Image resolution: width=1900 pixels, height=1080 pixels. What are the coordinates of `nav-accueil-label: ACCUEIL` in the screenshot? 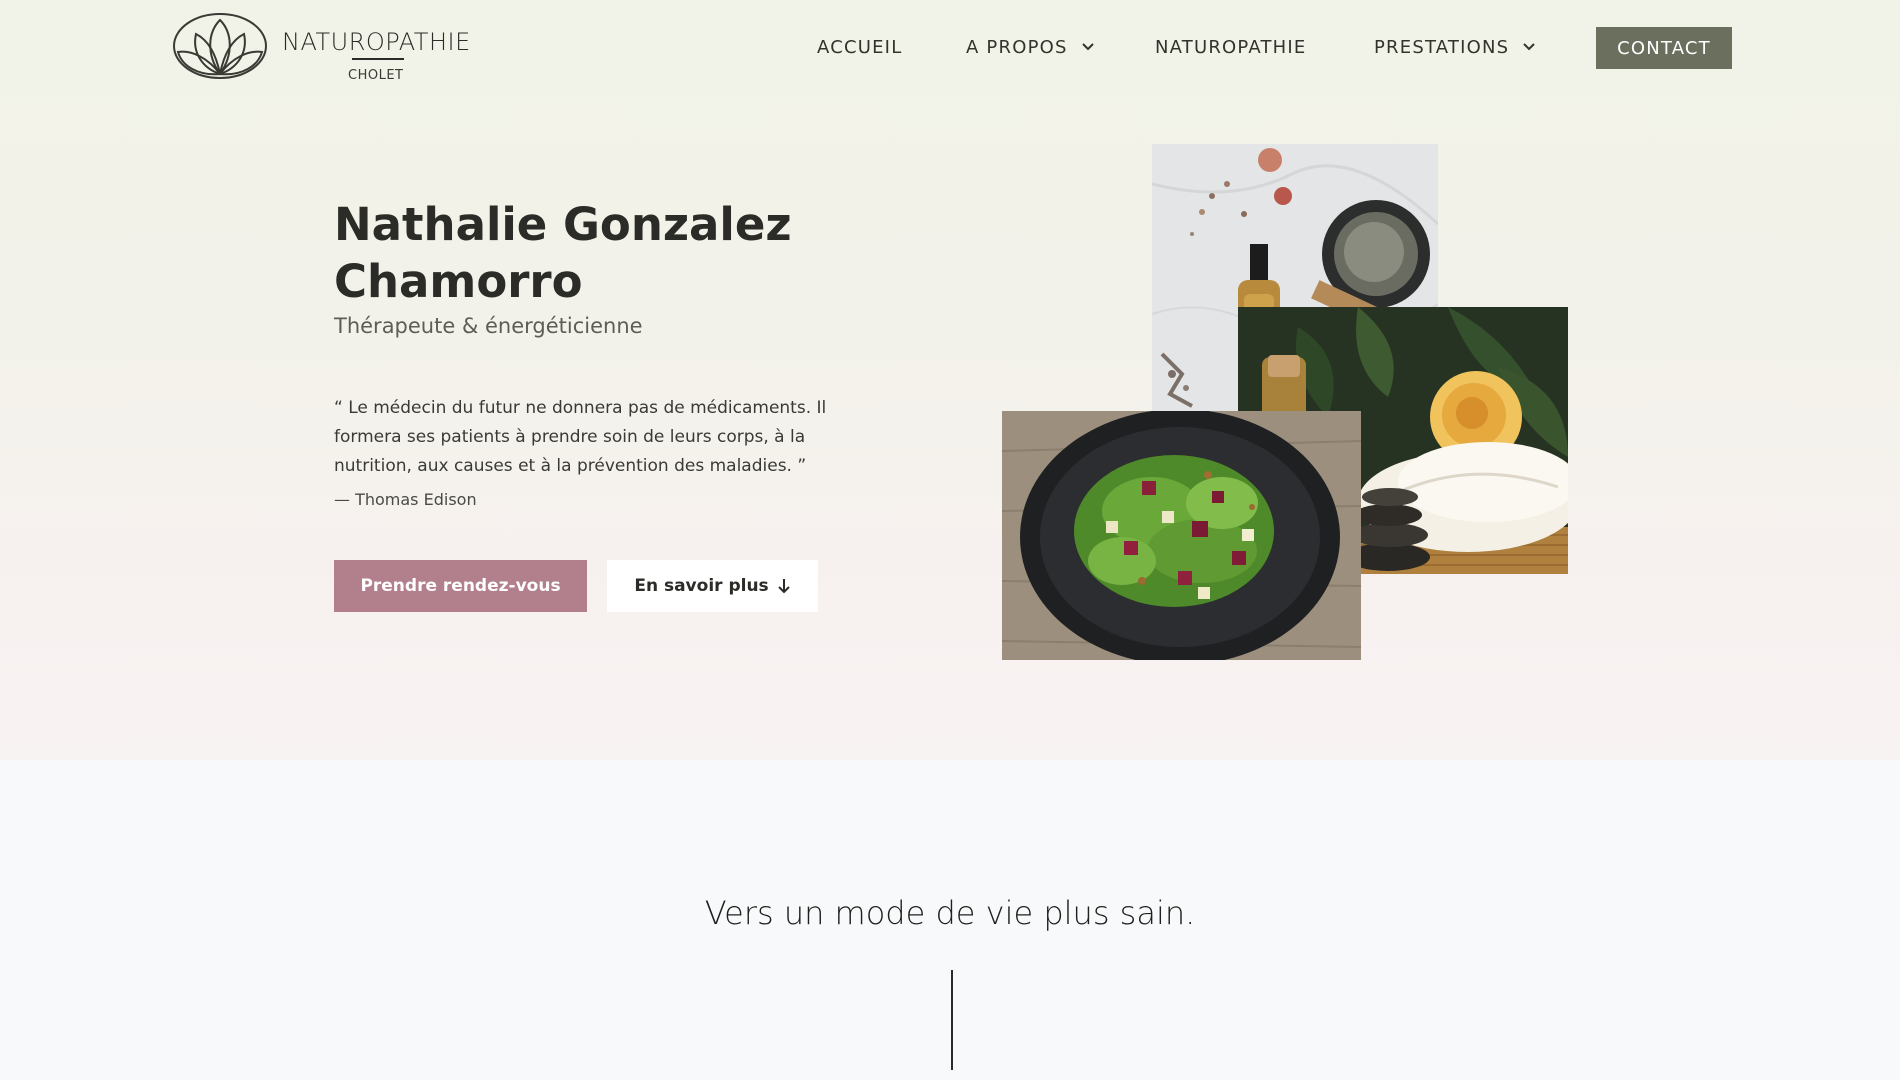 It's located at (860, 47).